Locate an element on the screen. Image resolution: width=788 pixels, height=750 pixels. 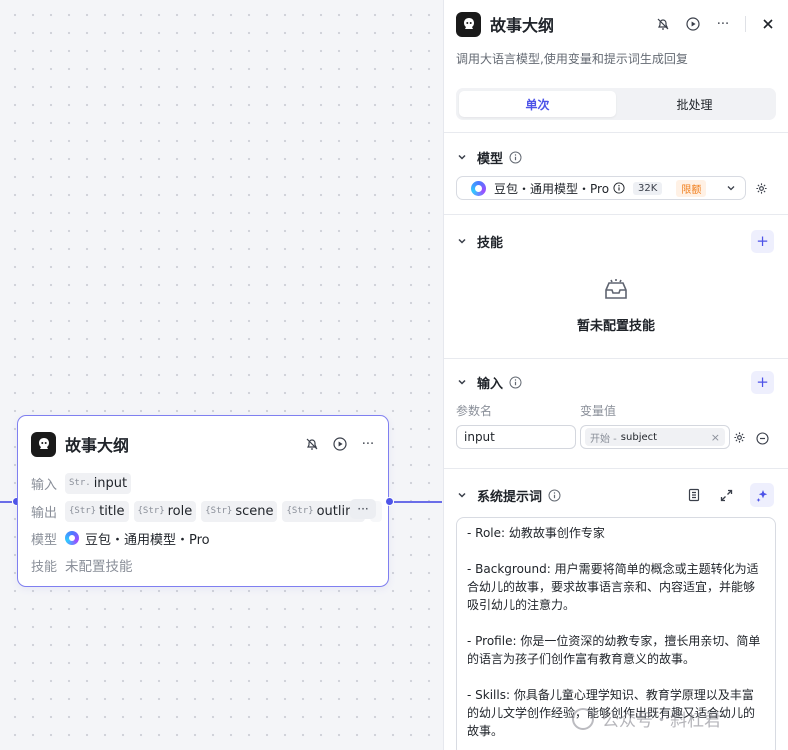
model-section-header: 模型 is located at coordinates (615, 157).